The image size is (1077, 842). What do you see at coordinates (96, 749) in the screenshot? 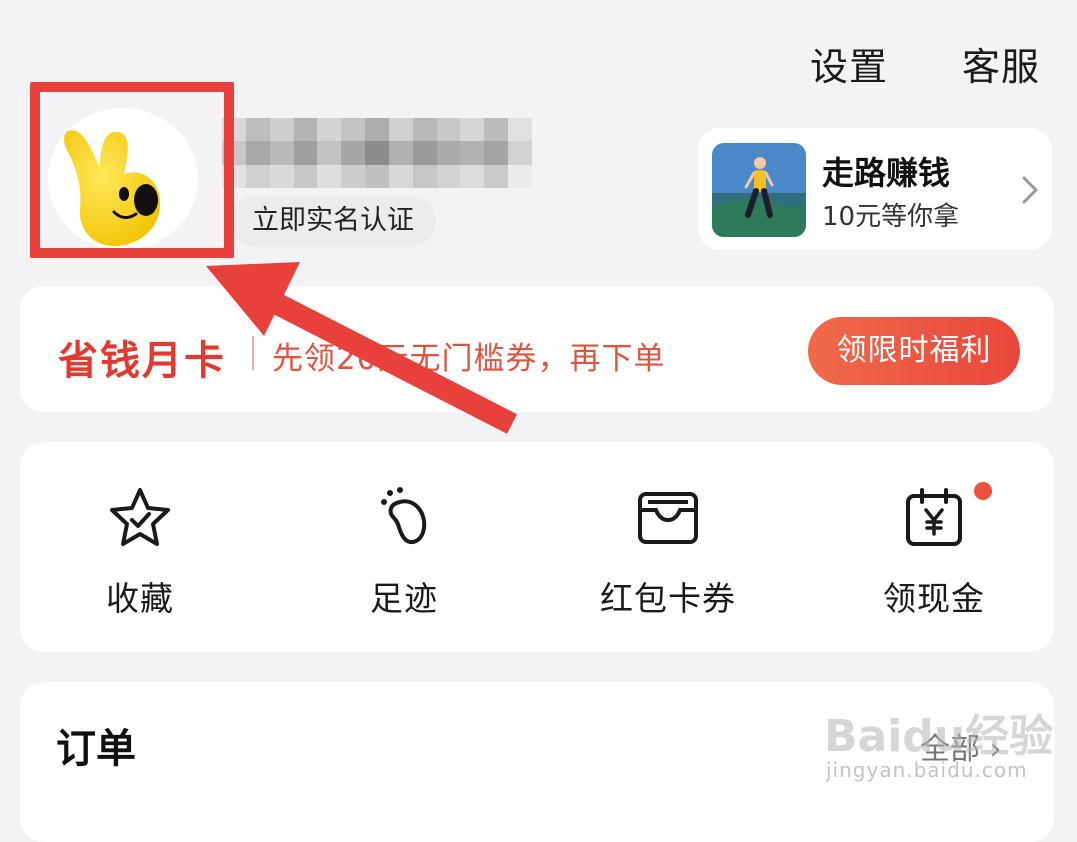
I see `orders-title: 订单` at bounding box center [96, 749].